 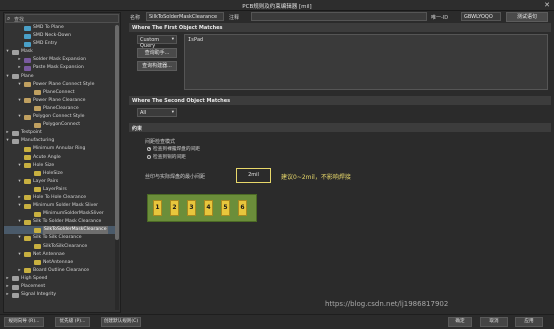 I want to click on ok-button: 确定, so click(x=460, y=322).